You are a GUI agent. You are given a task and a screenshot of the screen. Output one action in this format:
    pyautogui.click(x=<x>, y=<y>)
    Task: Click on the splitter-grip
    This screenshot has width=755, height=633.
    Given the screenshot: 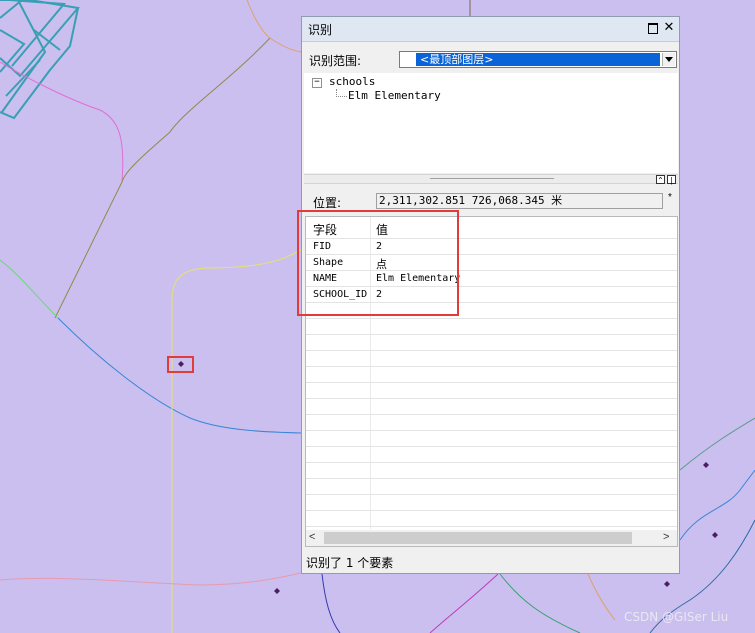 What is the action you would take?
    pyautogui.click(x=492, y=178)
    